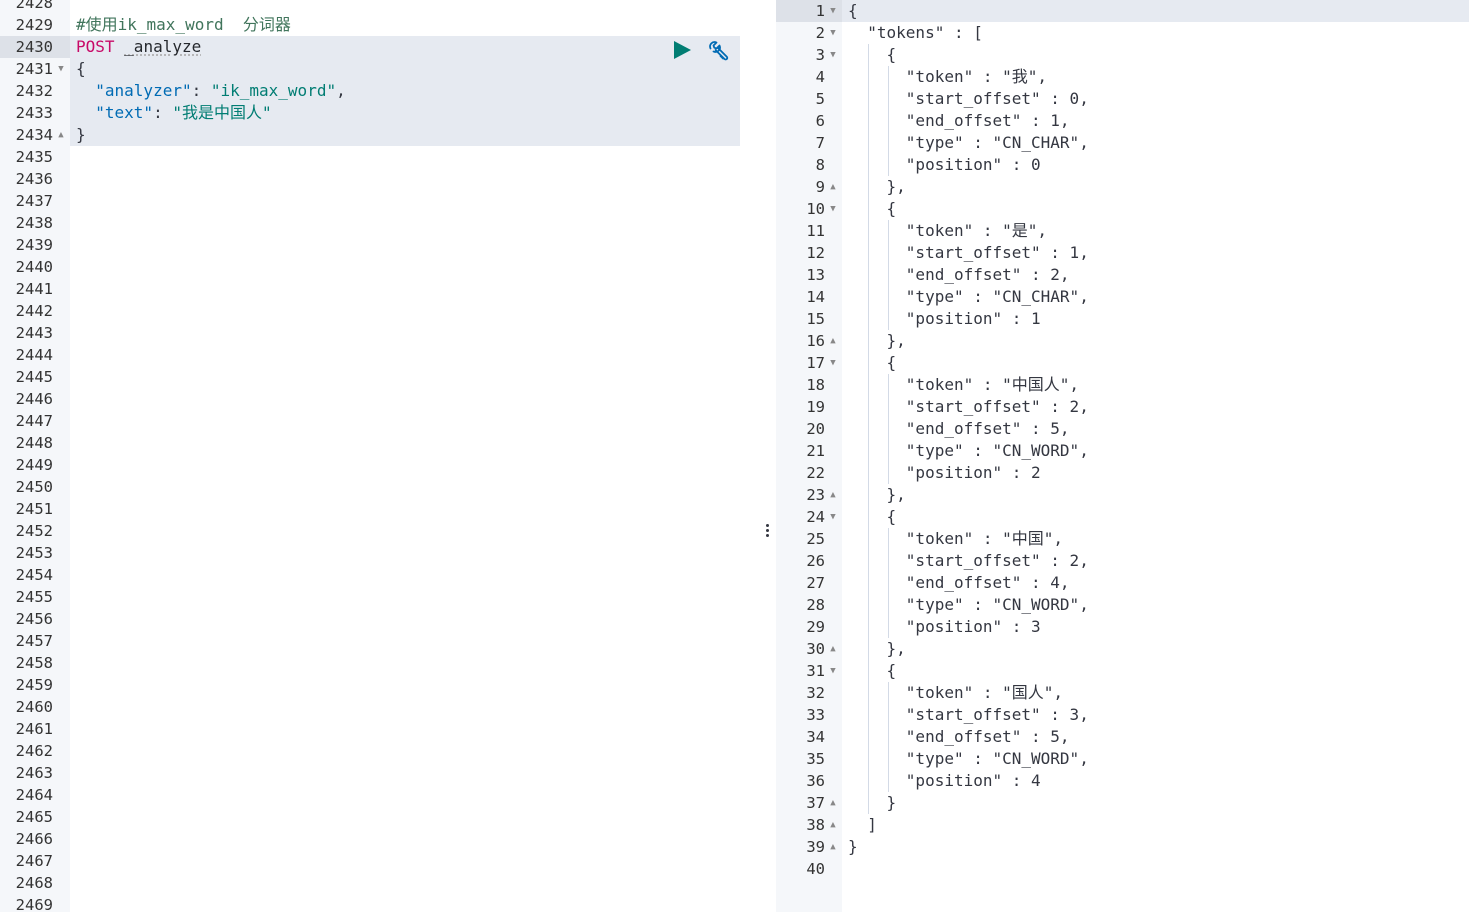 This screenshot has height=912, width=1469. Describe the element at coordinates (380, 553) in the screenshot. I see `request-line: 2453` at that location.